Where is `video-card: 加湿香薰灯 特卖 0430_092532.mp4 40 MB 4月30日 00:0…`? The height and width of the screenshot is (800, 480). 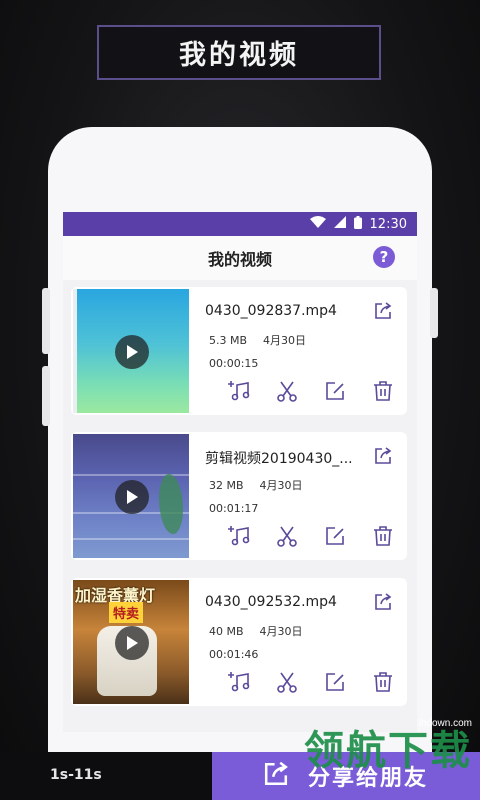
video-card: 加湿香薰灯 特卖 0430_092532.mp4 40 MB 4月30日 00:0… is located at coordinates (239, 642).